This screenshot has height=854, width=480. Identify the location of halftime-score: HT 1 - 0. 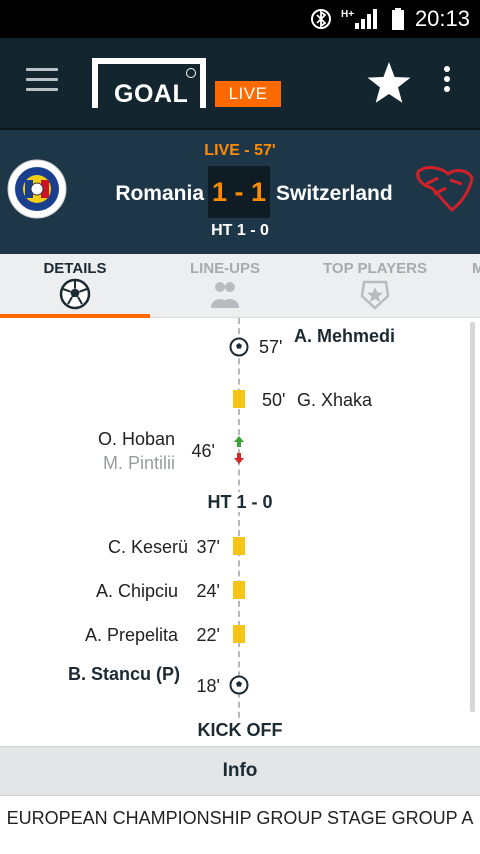
(240, 230).